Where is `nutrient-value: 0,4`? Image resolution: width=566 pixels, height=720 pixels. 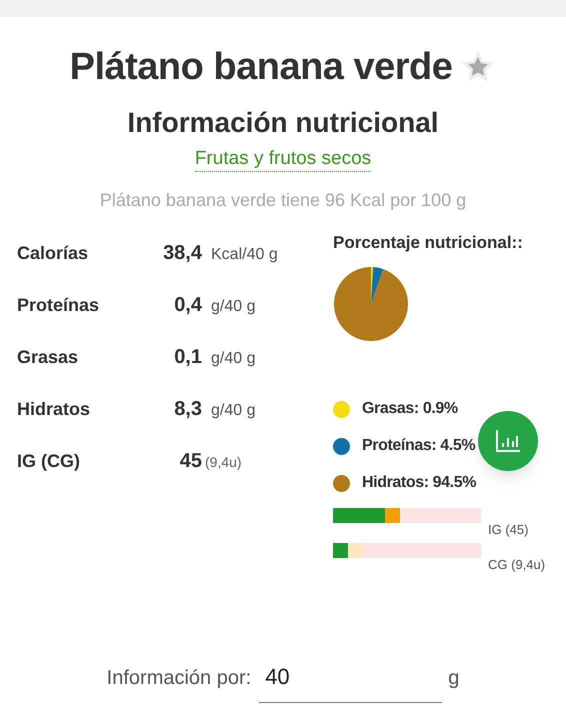
nutrient-value: 0,4 is located at coordinates (187, 305).